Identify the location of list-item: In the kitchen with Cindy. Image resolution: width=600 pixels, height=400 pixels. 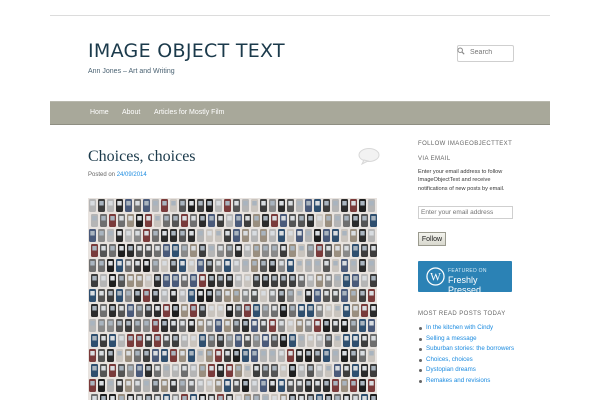
(466, 328).